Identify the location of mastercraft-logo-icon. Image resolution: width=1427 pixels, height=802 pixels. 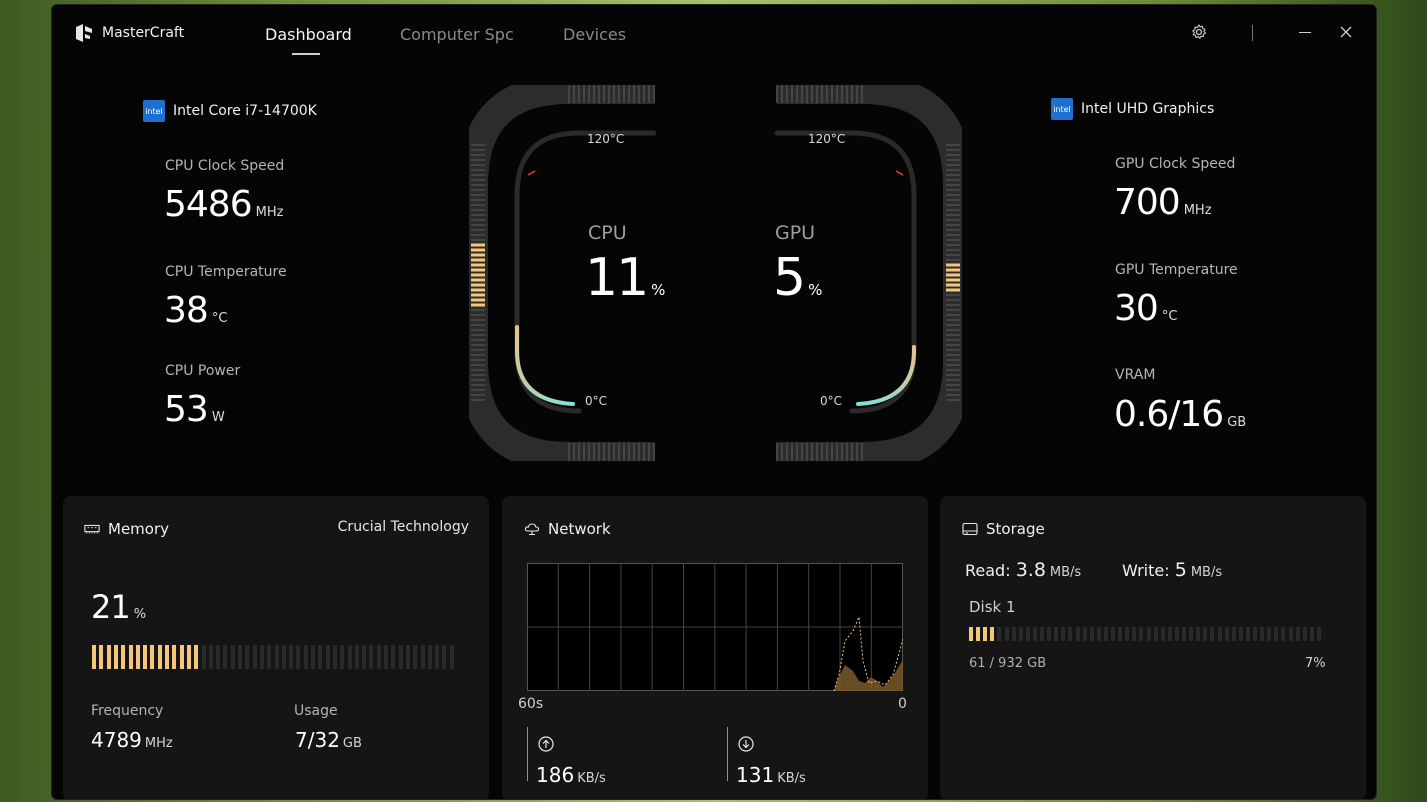
(84, 33).